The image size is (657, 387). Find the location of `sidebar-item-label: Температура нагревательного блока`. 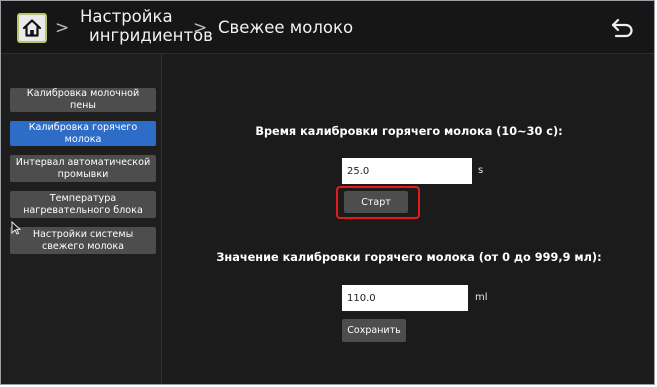

sidebar-item-label: Температура нагревательного блока is located at coordinates (83, 204).